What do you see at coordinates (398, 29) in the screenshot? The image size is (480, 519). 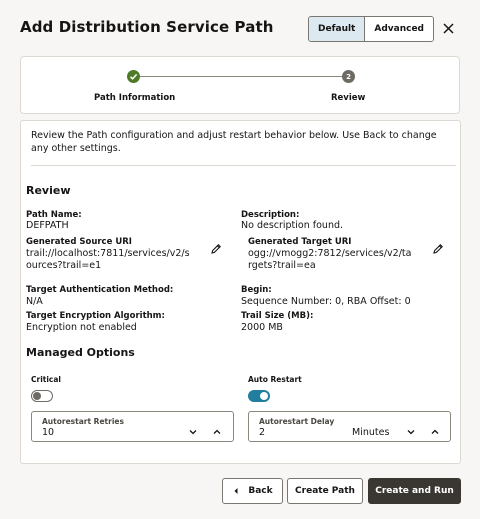 I see `mode-advanced-button: Advanced` at bounding box center [398, 29].